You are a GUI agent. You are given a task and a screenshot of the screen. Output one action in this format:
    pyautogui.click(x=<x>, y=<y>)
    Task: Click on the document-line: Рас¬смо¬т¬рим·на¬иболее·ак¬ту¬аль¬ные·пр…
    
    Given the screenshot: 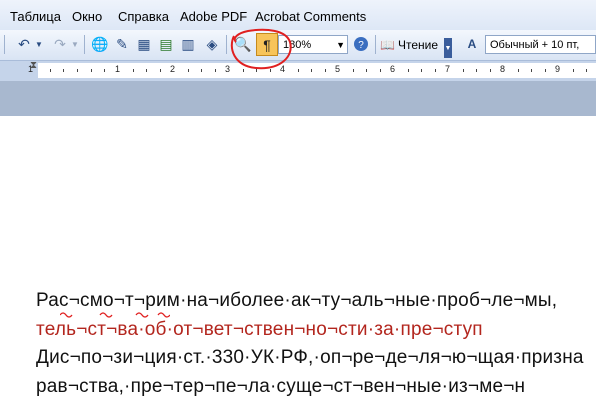 What is the action you would take?
    pyautogui.click(x=296, y=301)
    